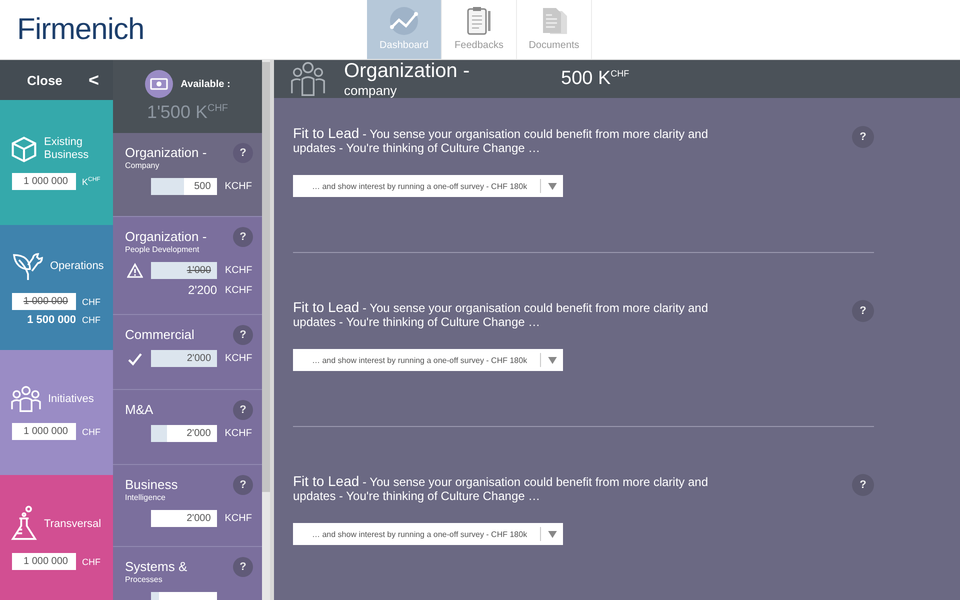 This screenshot has width=960, height=600. Describe the element at coordinates (24, 524) in the screenshot. I see `flask-icon` at that location.